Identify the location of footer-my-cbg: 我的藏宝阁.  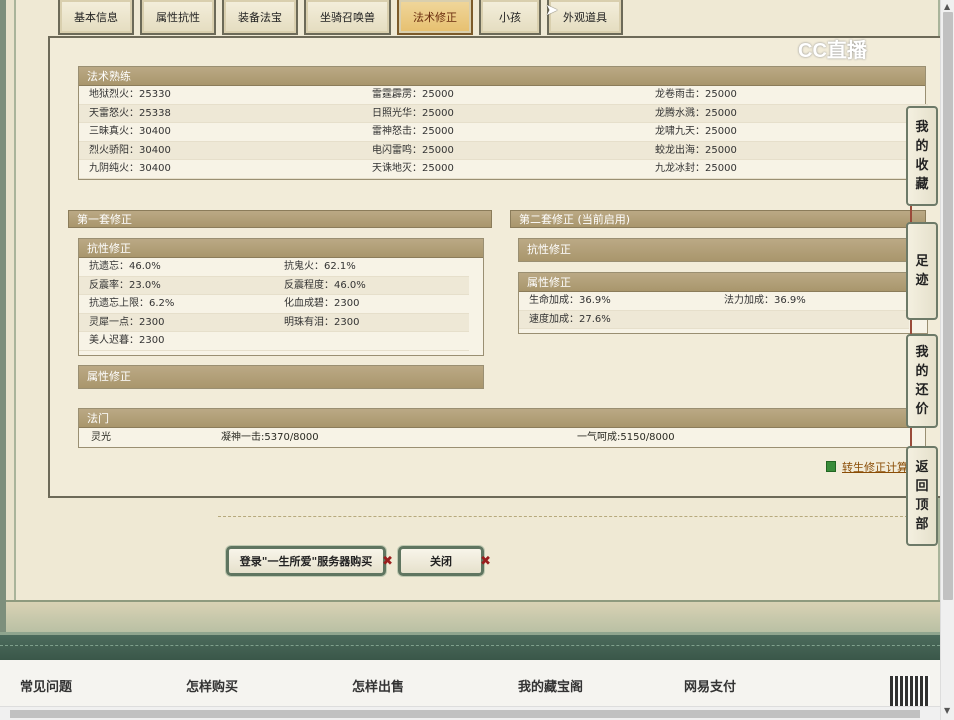
(550, 685).